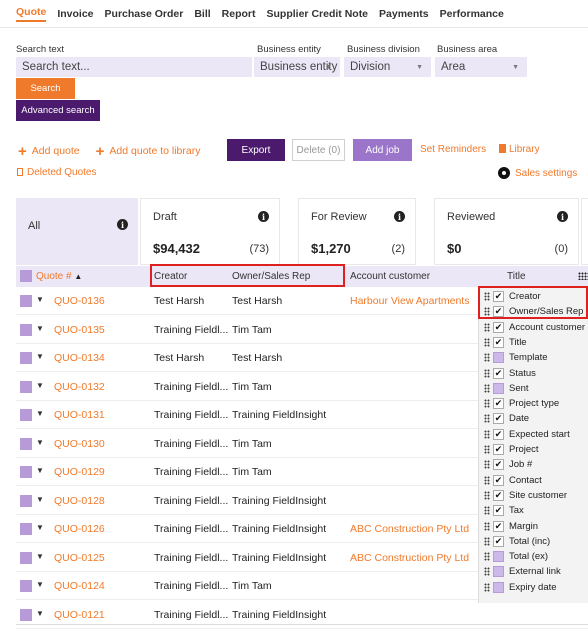 The height and width of the screenshot is (630, 588). Describe the element at coordinates (584, 231) in the screenshot. I see `status-card-a: A$` at that location.